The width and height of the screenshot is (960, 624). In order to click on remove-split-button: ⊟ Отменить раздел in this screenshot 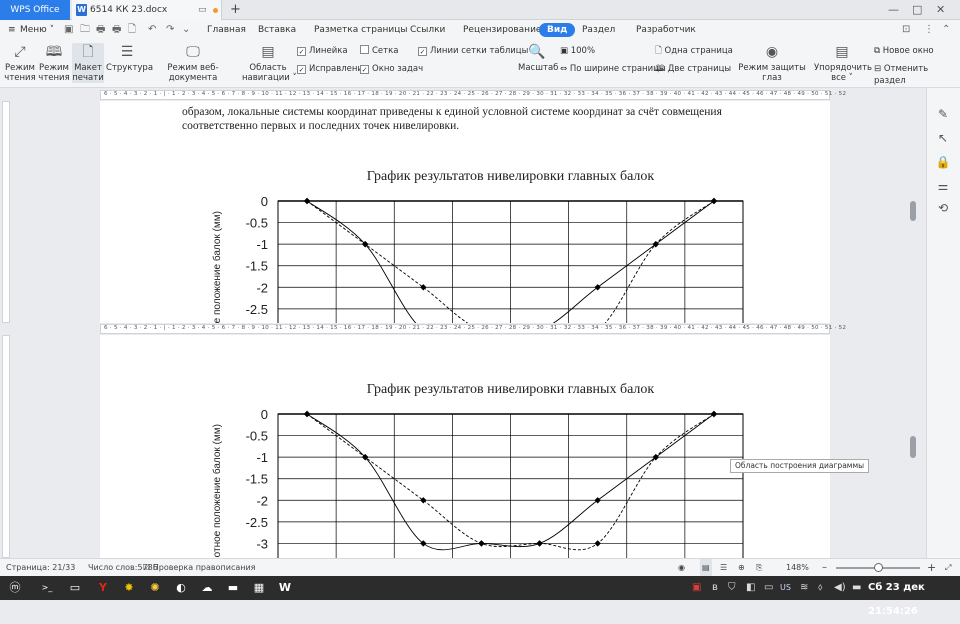, I will do `click(917, 75)`.